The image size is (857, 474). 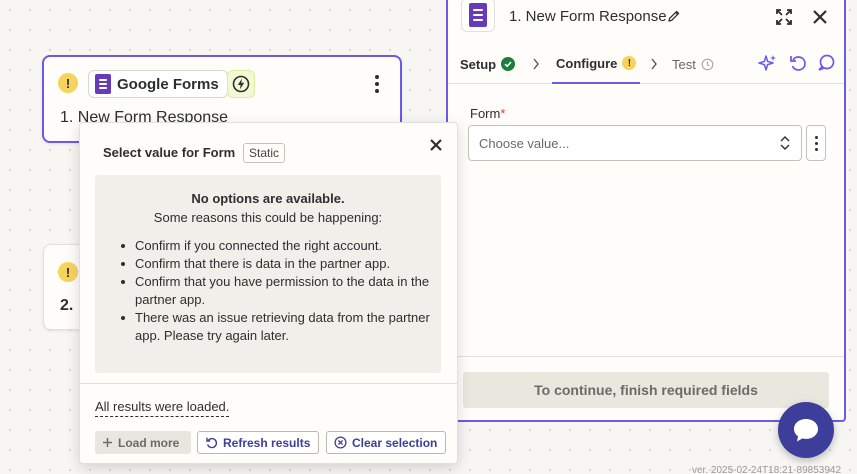 I want to click on button-label: Load more, so click(x=149, y=442).